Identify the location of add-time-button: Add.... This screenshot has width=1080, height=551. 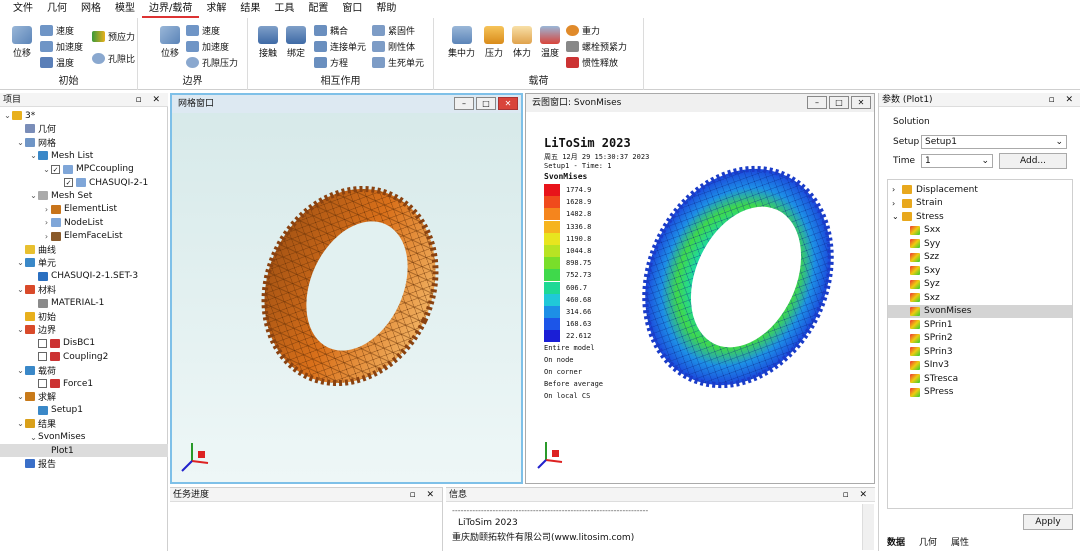
(1033, 161).